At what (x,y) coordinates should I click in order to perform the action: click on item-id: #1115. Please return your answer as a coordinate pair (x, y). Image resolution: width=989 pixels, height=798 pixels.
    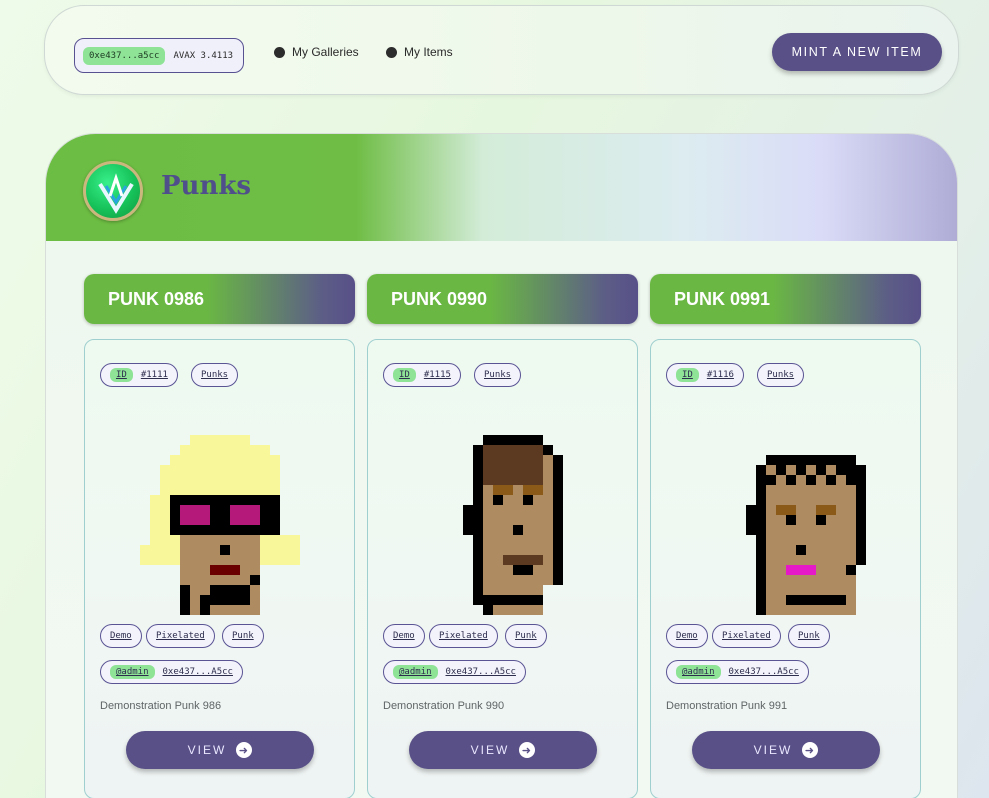
    Looking at the image, I should click on (437, 375).